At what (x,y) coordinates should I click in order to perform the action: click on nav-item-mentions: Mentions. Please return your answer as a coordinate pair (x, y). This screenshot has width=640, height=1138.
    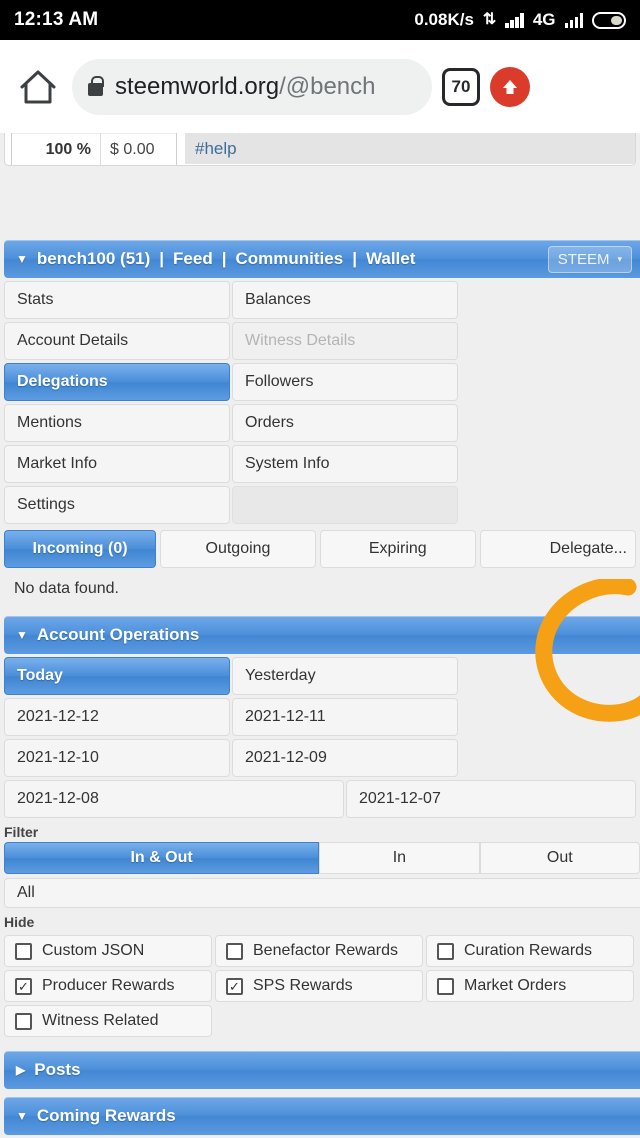
    Looking at the image, I should click on (117, 423).